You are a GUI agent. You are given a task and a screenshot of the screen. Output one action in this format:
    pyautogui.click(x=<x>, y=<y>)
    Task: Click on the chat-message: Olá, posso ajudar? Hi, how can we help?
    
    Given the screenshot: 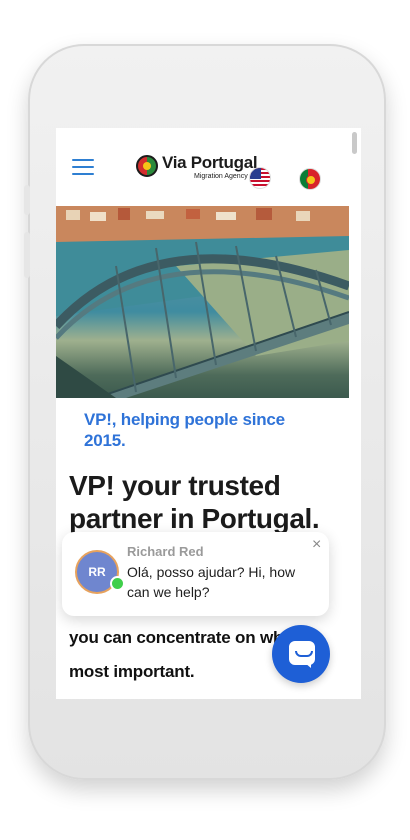 What is the action you would take?
    pyautogui.click(x=211, y=582)
    